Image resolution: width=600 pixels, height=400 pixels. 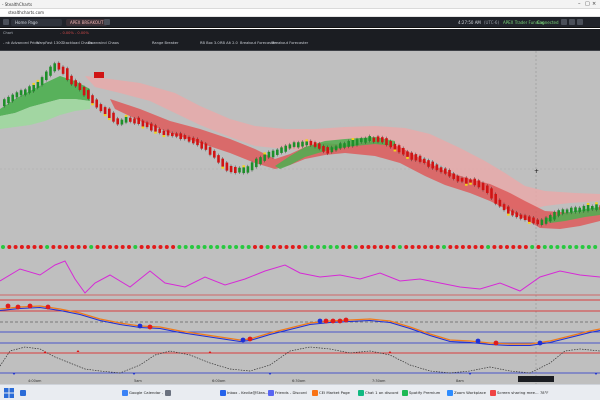 What do you see at coordinates (210, 43) in the screenshot?
I see `study-label: RB Box 3.0` at bounding box center [210, 43].